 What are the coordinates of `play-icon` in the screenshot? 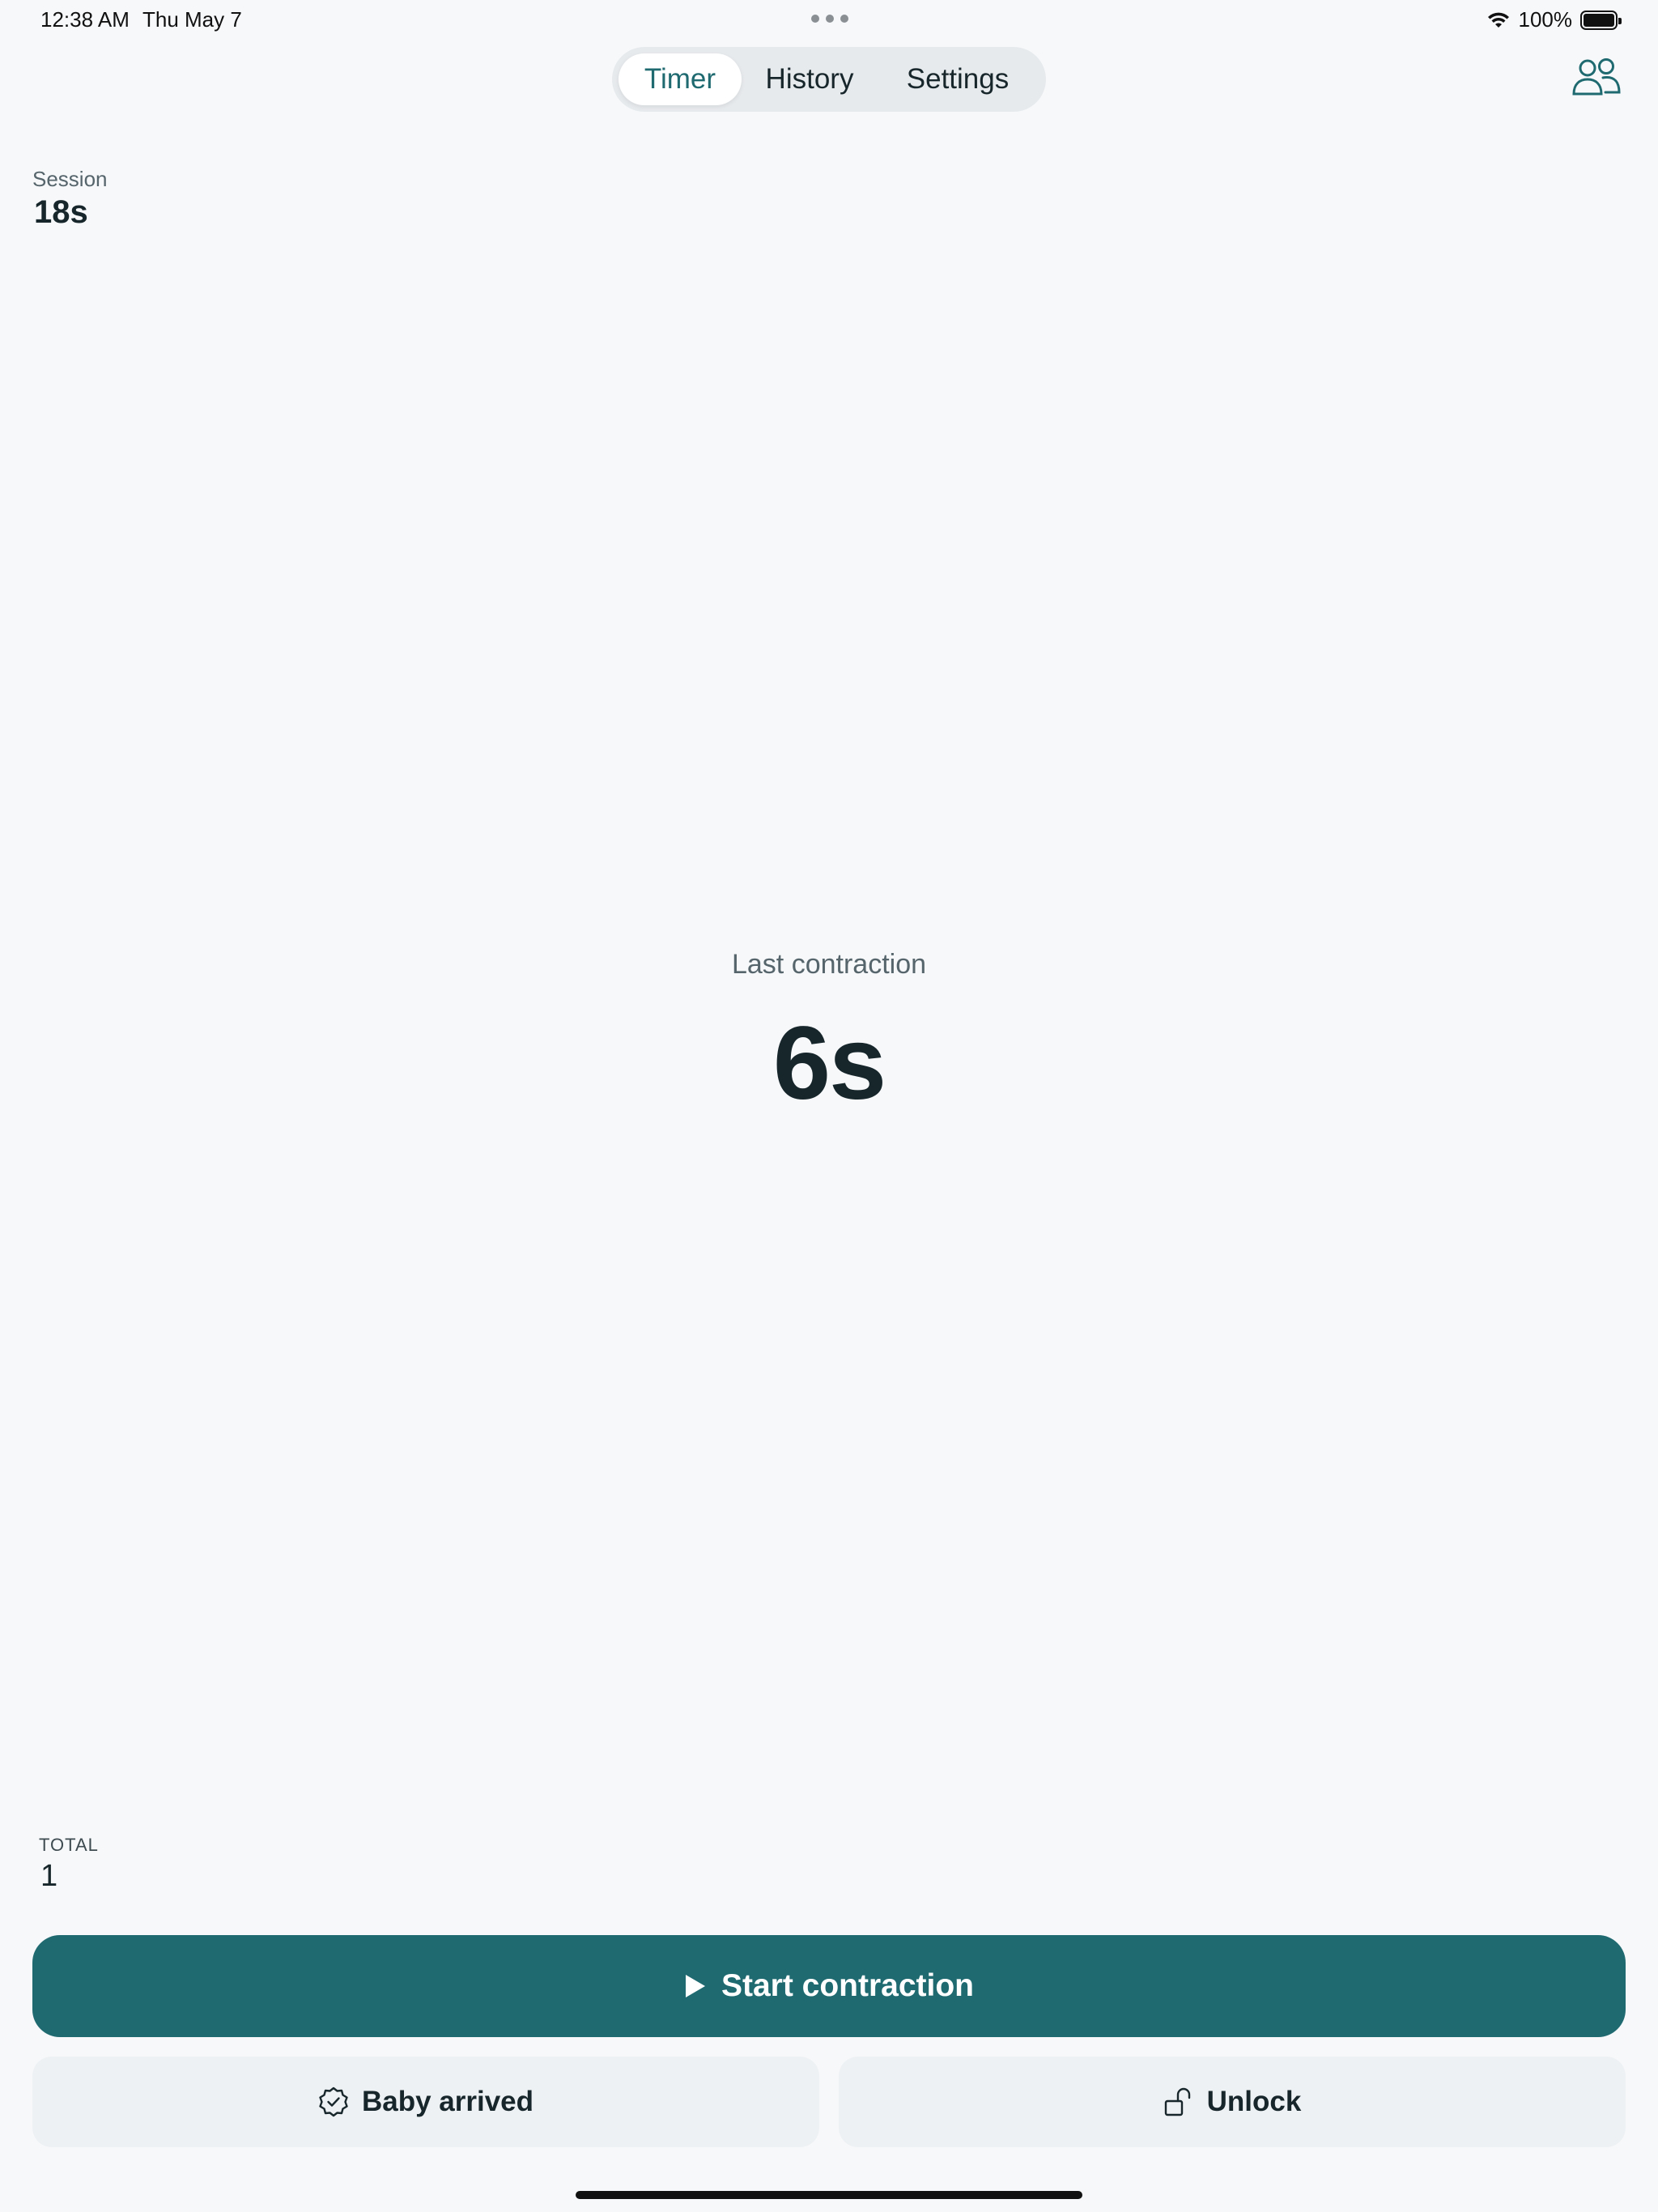 It's located at (695, 1986).